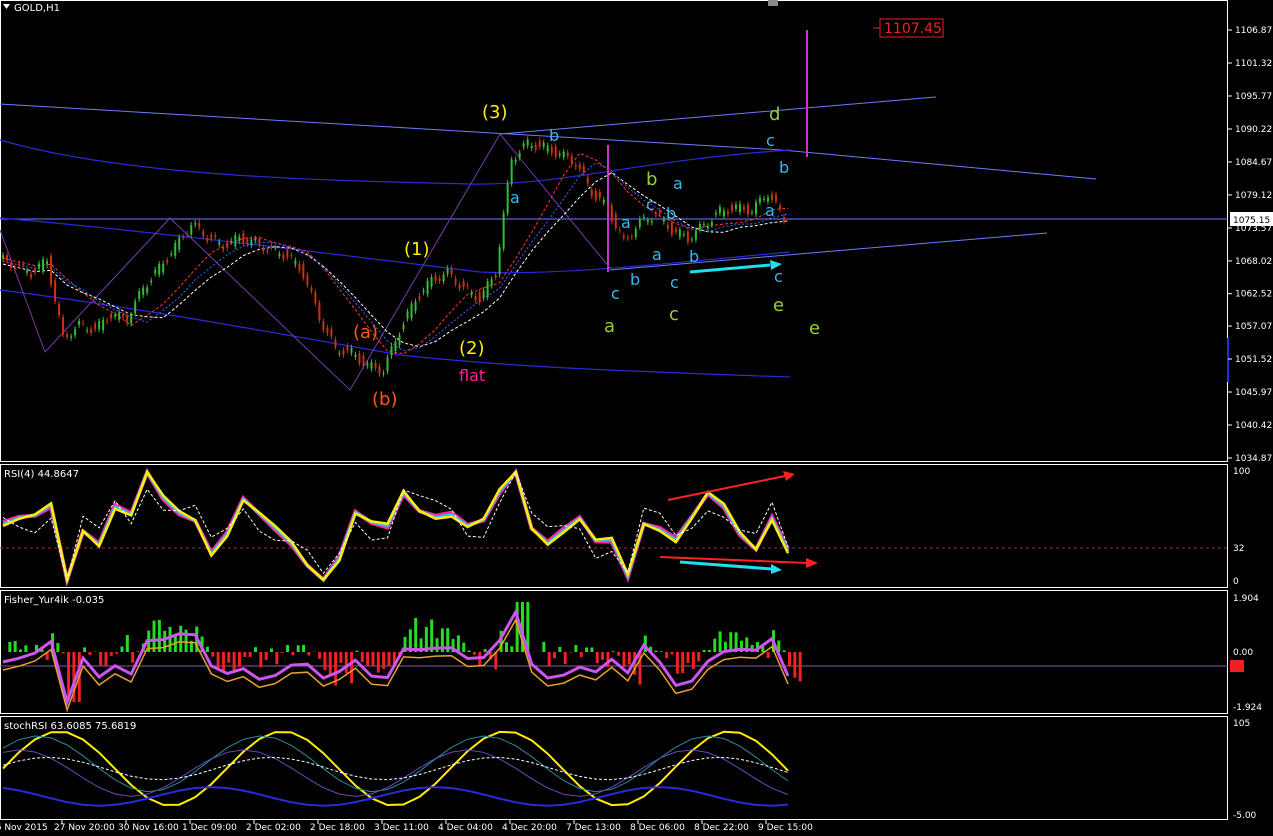 This screenshot has width=1273, height=836. I want to click on scroll-marker-icon, so click(773, 3).